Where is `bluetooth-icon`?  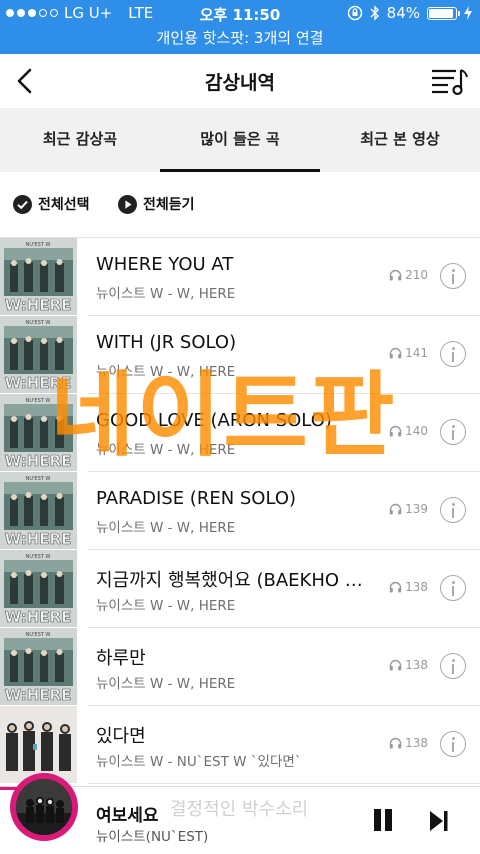
bluetooth-icon is located at coordinates (374, 13).